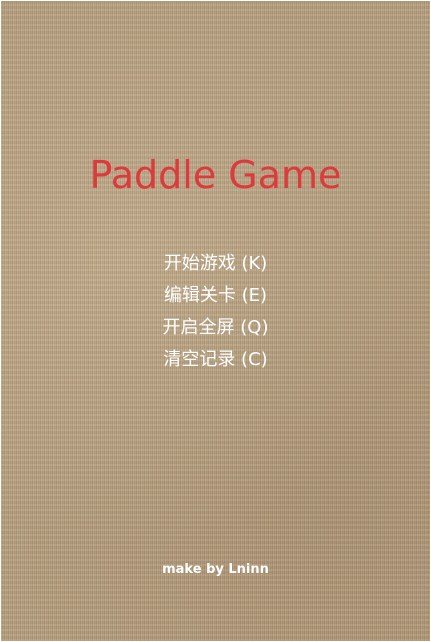 This screenshot has height=642, width=431. Describe the element at coordinates (215, 175) in the screenshot. I see `game-title: Paddle Game` at that location.